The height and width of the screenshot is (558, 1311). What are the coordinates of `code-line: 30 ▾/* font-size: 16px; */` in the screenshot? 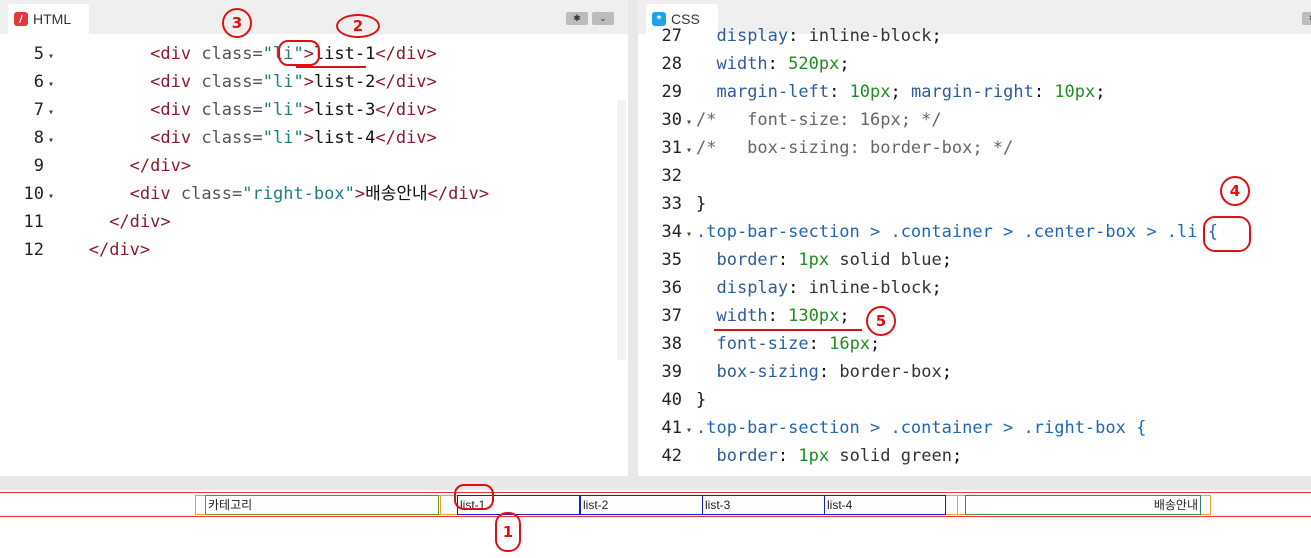 It's located at (974, 120).